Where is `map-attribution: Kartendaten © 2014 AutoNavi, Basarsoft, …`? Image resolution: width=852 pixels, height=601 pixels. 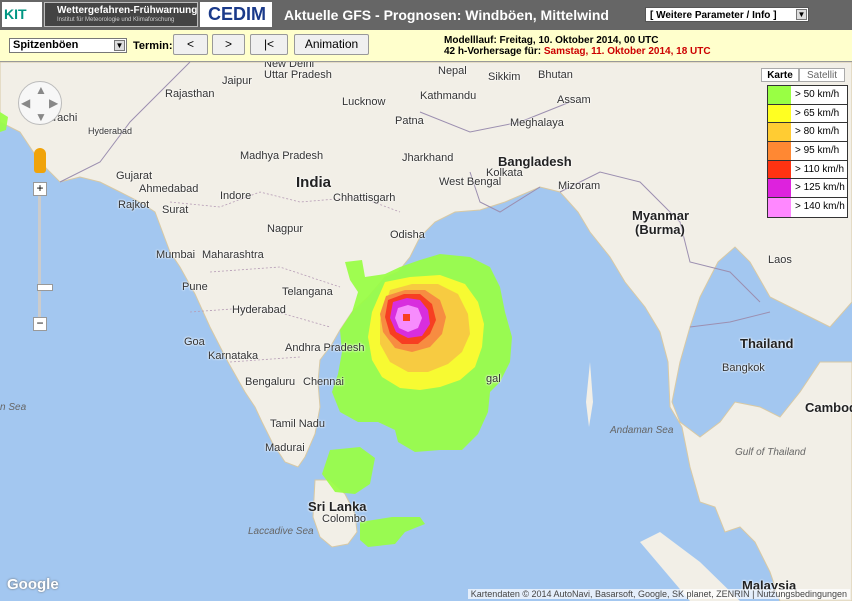 map-attribution: Kartendaten © 2014 AutoNavi, Basarsoft, … is located at coordinates (658, 594).